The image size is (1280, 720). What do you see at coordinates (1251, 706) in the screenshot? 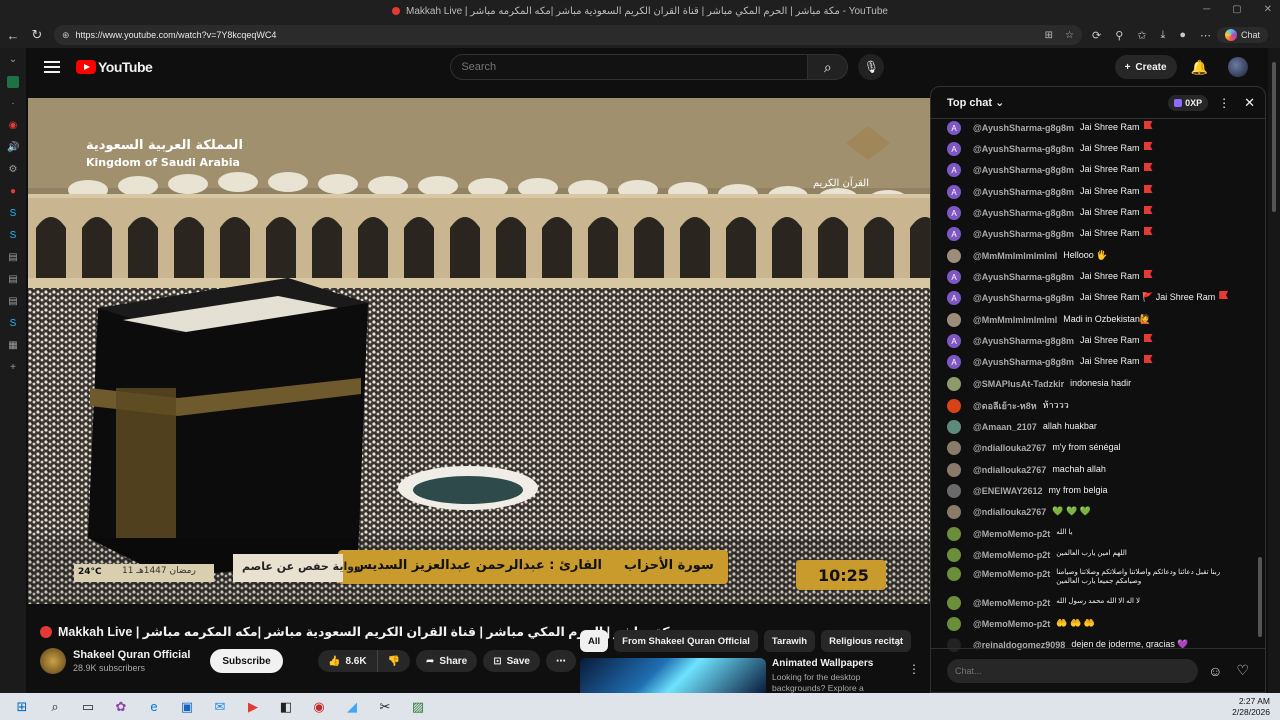
I see `taskbar-clock: 2:27 AM 2/28/2026` at bounding box center [1251, 706].